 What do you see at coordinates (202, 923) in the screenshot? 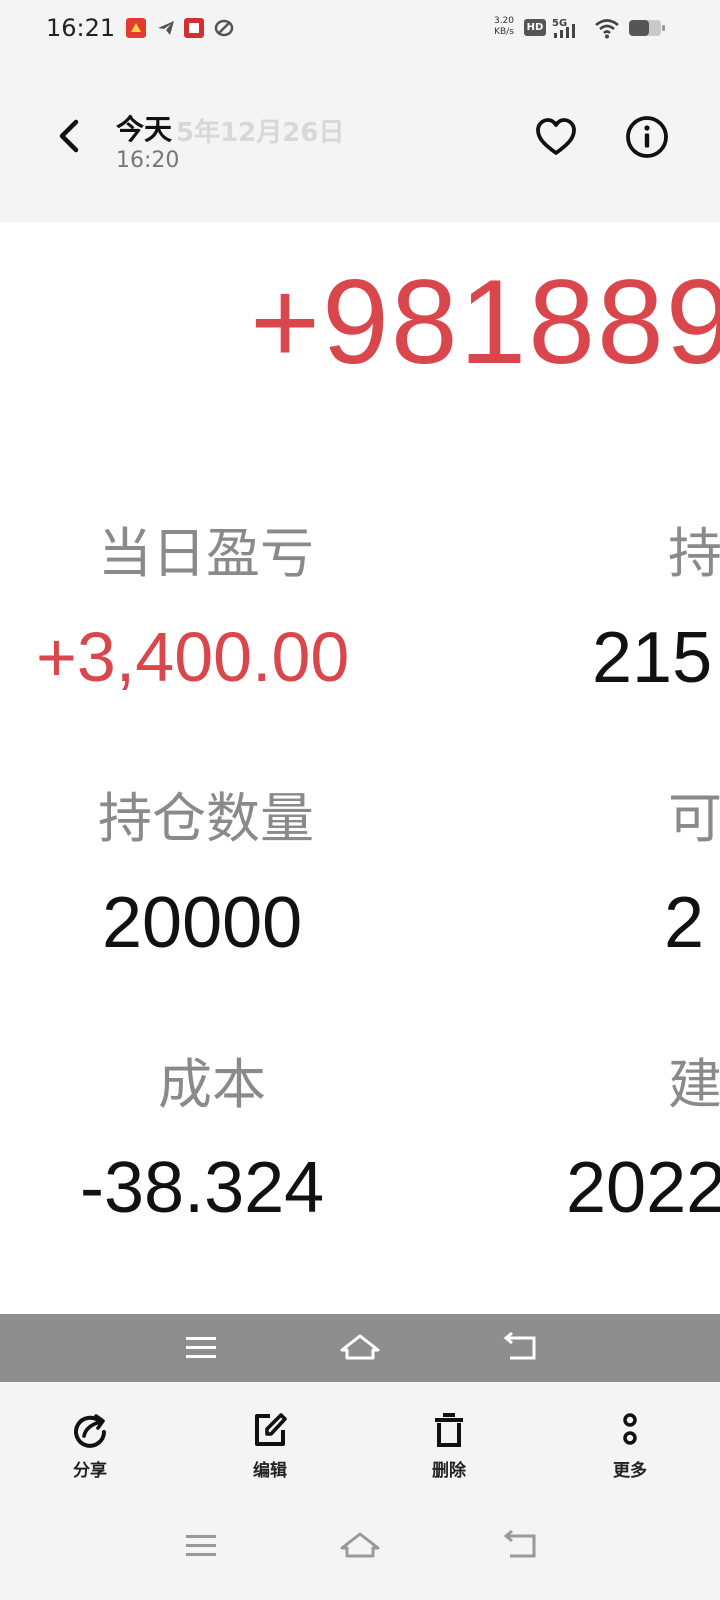
I see `position-qty-value: 20000` at bounding box center [202, 923].